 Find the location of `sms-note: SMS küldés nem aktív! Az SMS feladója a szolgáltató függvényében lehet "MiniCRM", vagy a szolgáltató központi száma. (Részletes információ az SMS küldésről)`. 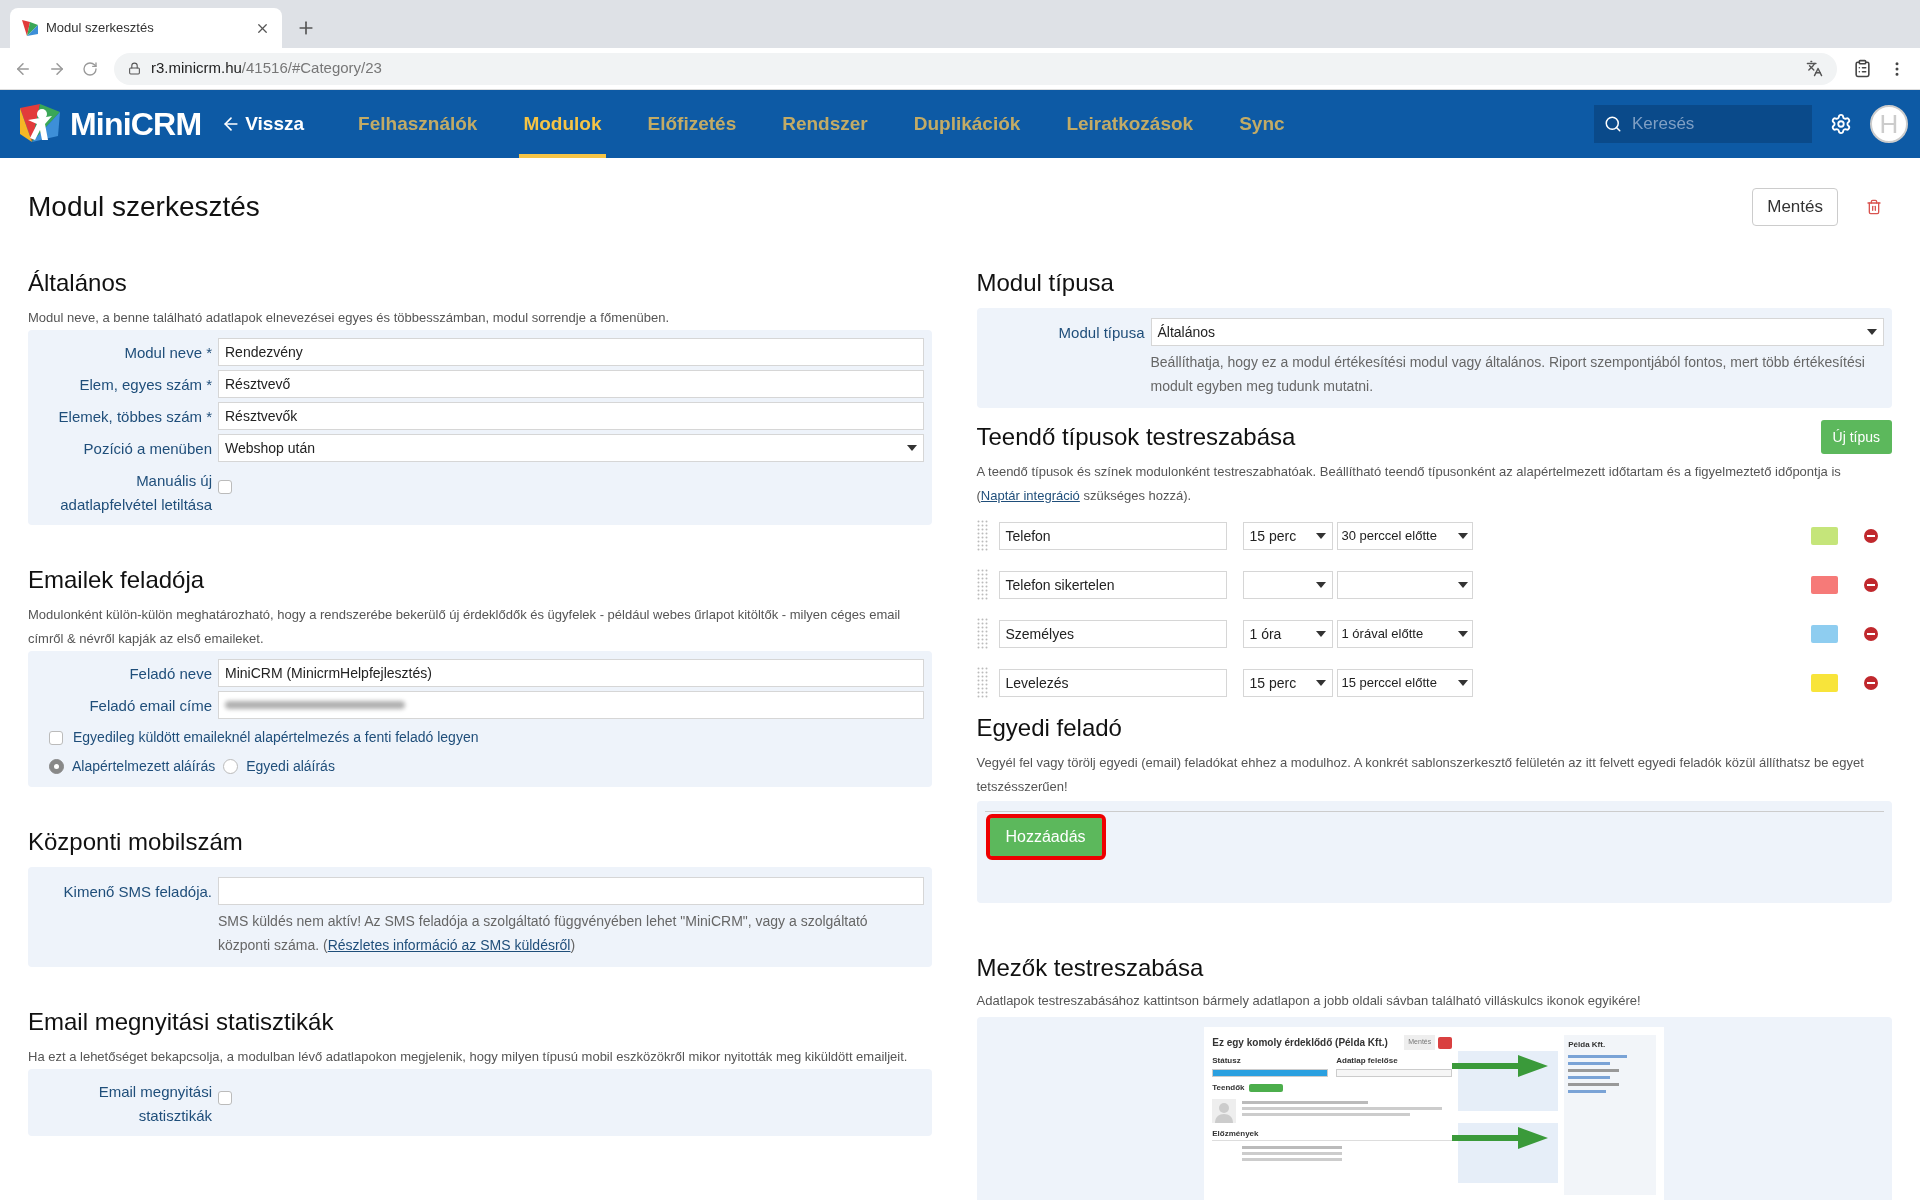

sms-note: SMS küldés nem aktív! Az SMS feladója a szolgáltató függvényében lehet "MiniCRM", vagy a szolgáltató központi száma. (Részletes információ az SMS küldésről) is located at coordinates (543, 933).